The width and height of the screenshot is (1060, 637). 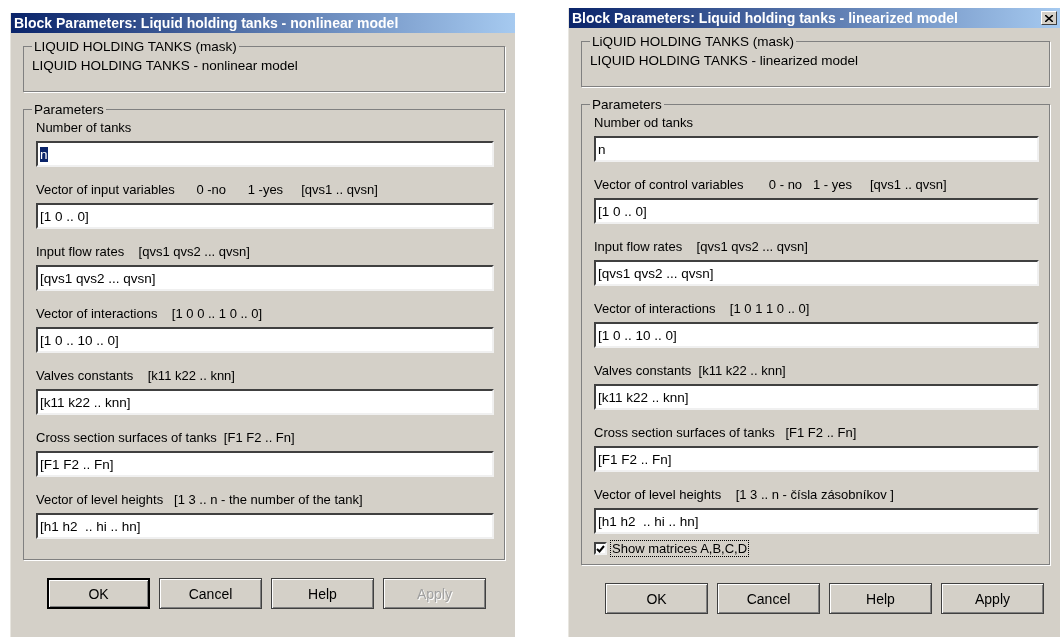 I want to click on checkbox-label: Show matrices A,B,C,D, so click(x=680, y=548).